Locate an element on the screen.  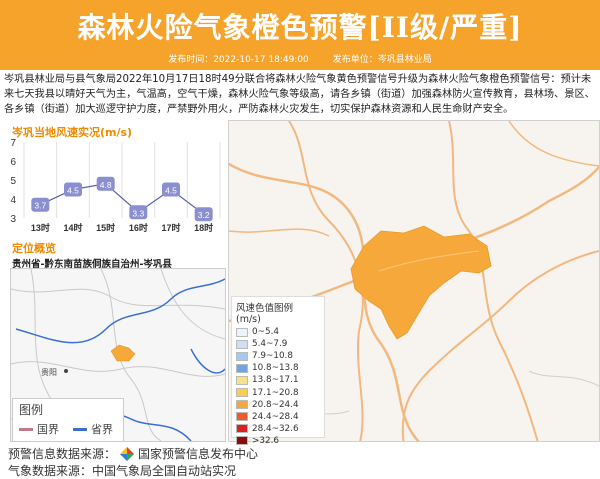
alert-title: 森林火险气象橙色预警[II级/严重] is located at coordinates (300, 27).